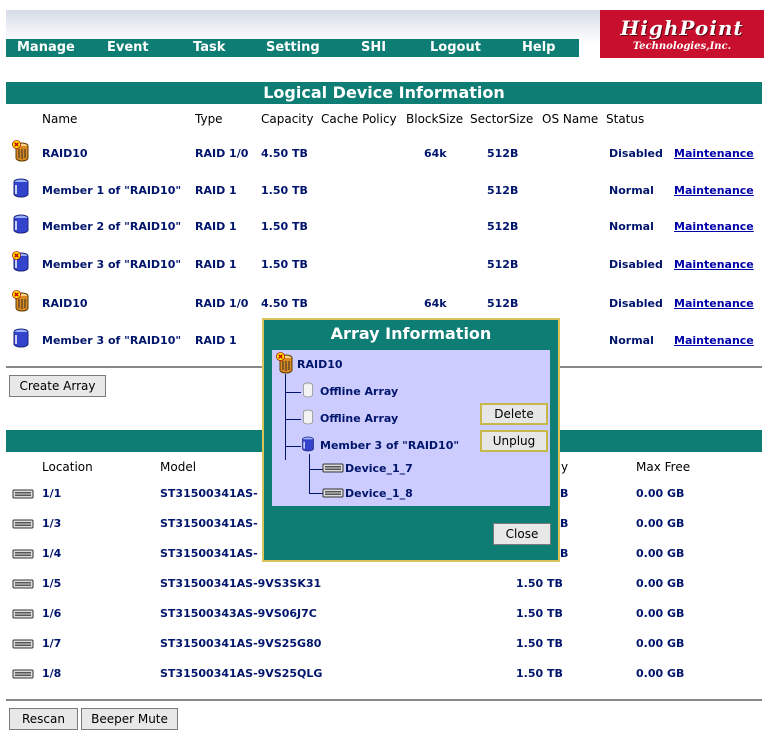 The image size is (779, 740). I want to click on array-disabled-icon, so click(21, 262).